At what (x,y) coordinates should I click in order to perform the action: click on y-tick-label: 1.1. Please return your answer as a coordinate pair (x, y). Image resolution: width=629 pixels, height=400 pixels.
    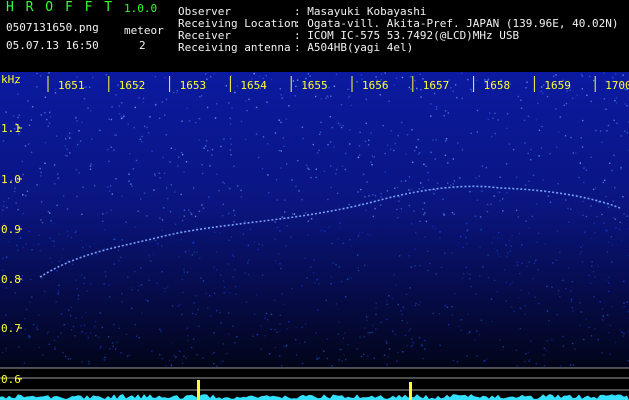
    Looking at the image, I should click on (11, 128).